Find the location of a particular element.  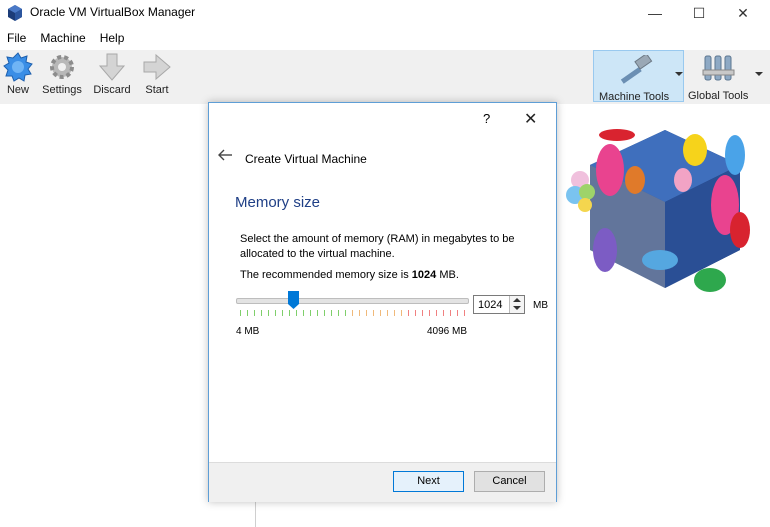

memory-spinbox-value: 1024 is located at coordinates (490, 305).